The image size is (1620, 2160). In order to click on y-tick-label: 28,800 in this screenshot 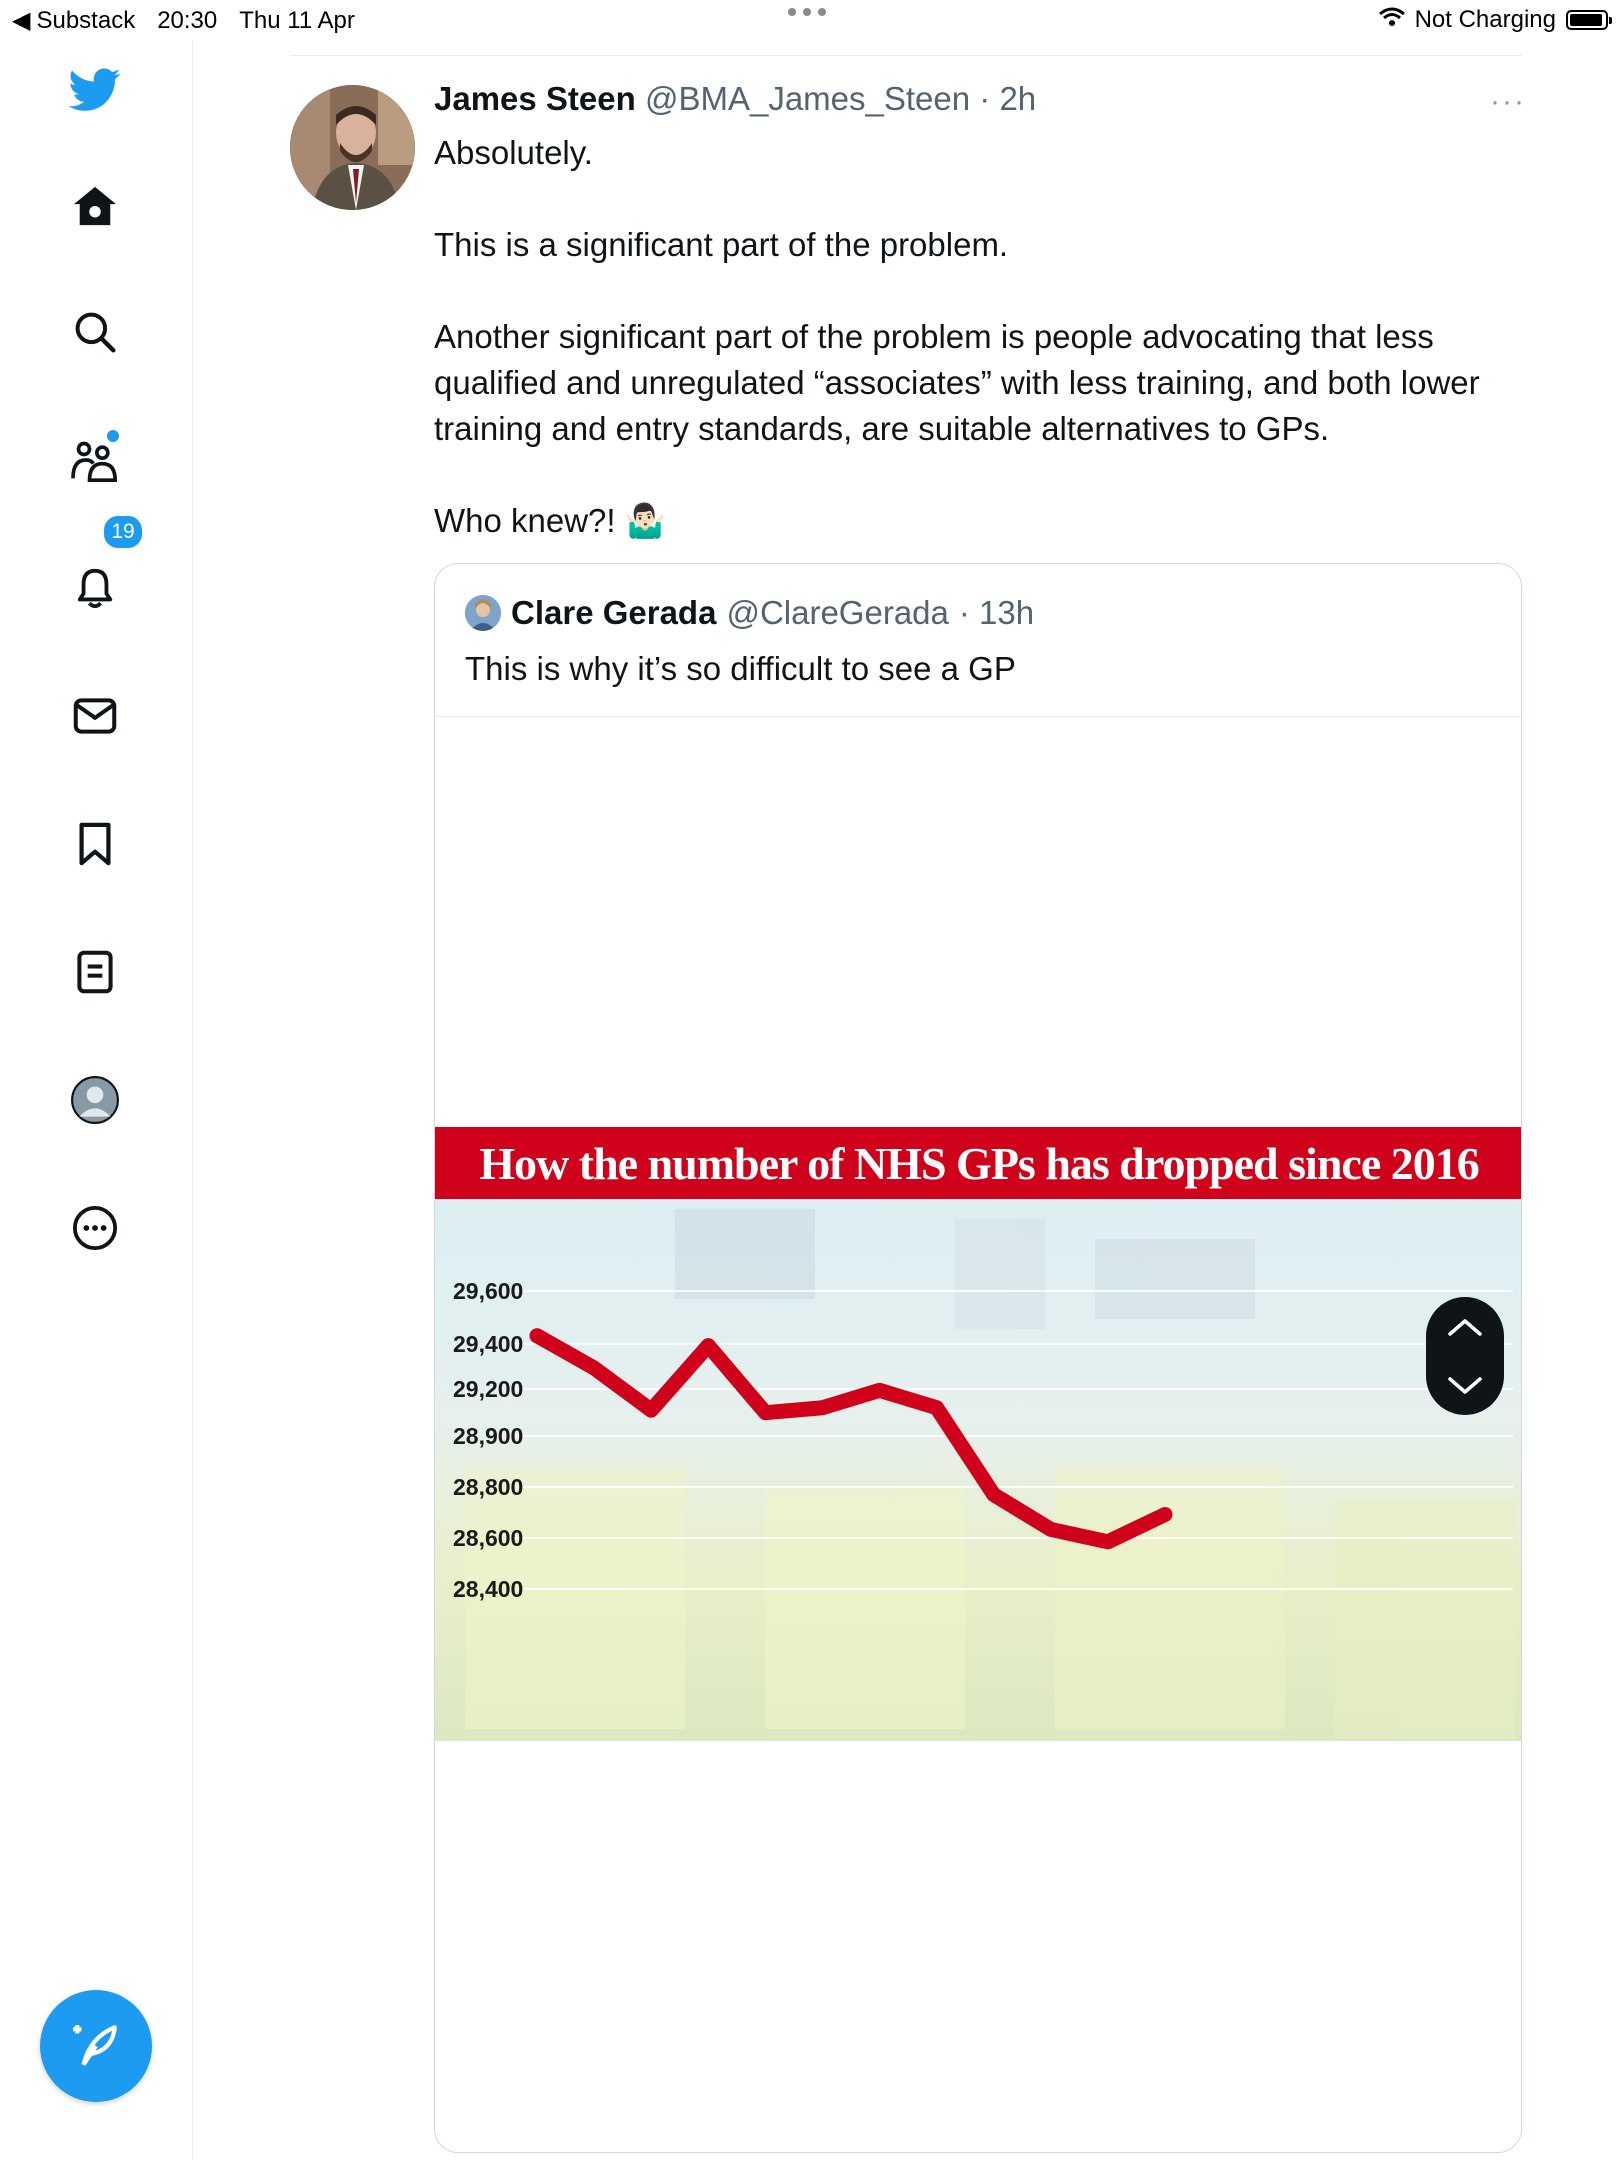, I will do `click(488, 1487)`.